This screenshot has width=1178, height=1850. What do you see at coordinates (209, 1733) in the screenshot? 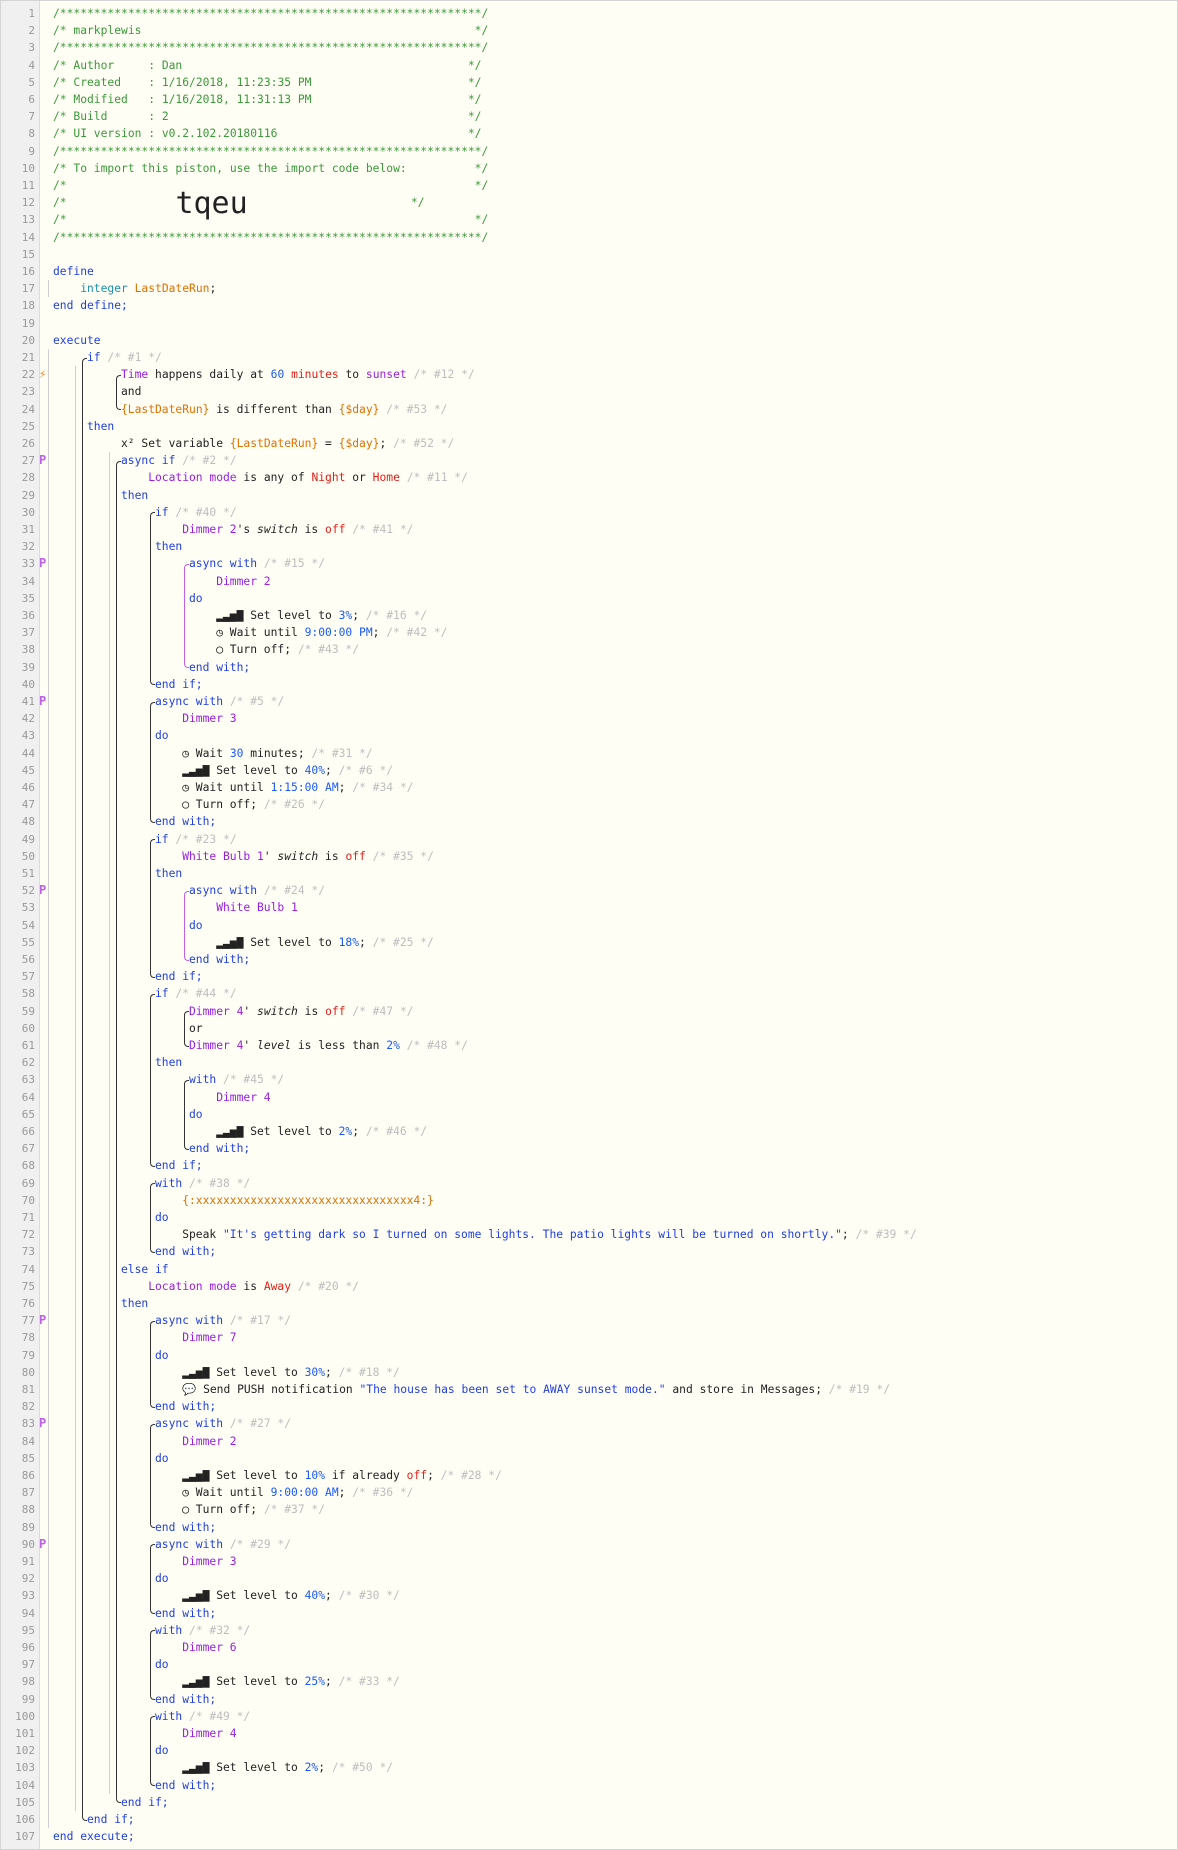
I see `code-text: Dimmer 4` at bounding box center [209, 1733].